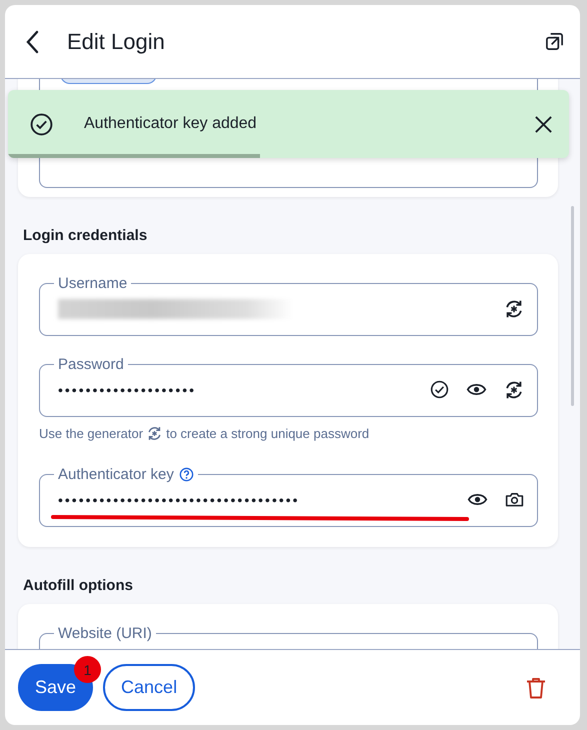  I want to click on toast-message: Authenticator key added, so click(171, 124).